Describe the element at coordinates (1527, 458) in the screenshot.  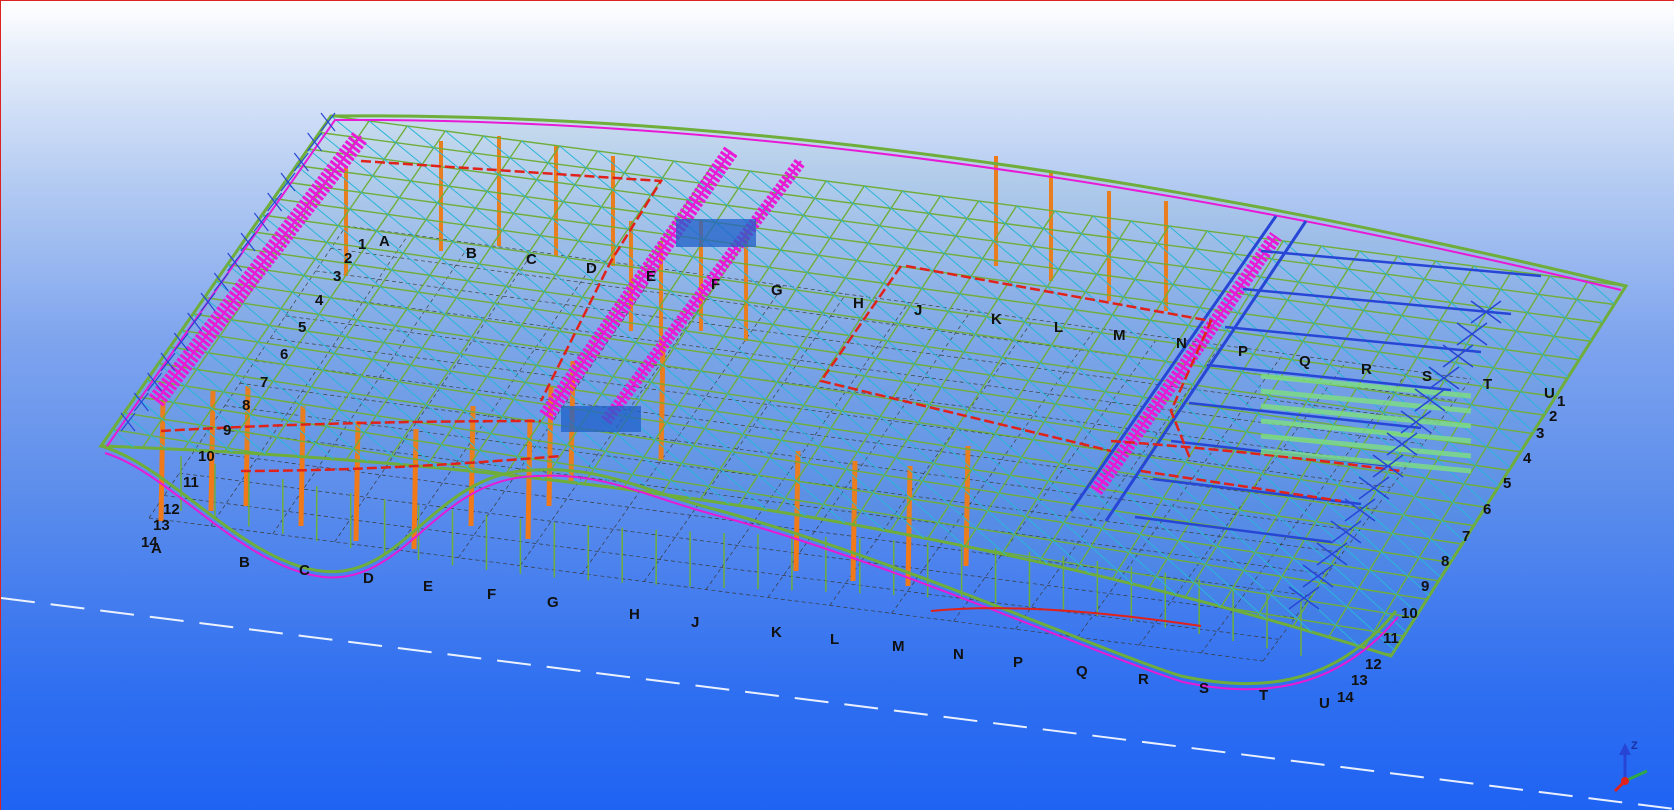
I see `grid-label-right-4: 4` at that location.